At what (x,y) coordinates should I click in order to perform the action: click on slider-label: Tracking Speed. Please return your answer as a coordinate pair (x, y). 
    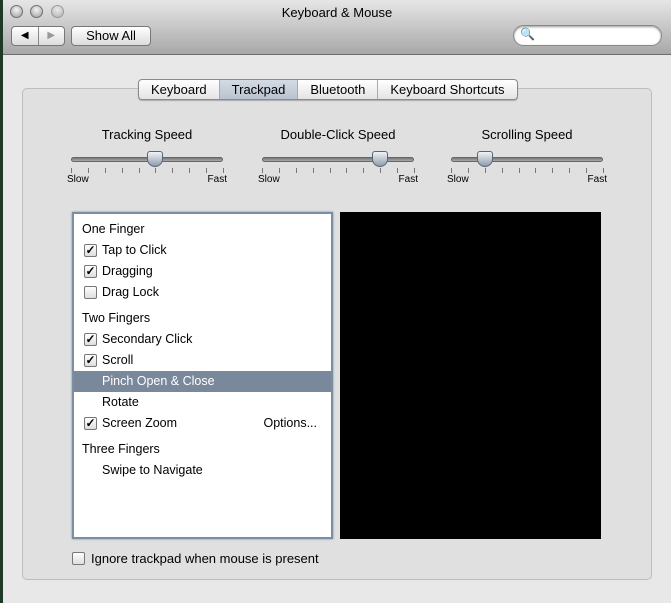
    Looking at the image, I should click on (147, 134).